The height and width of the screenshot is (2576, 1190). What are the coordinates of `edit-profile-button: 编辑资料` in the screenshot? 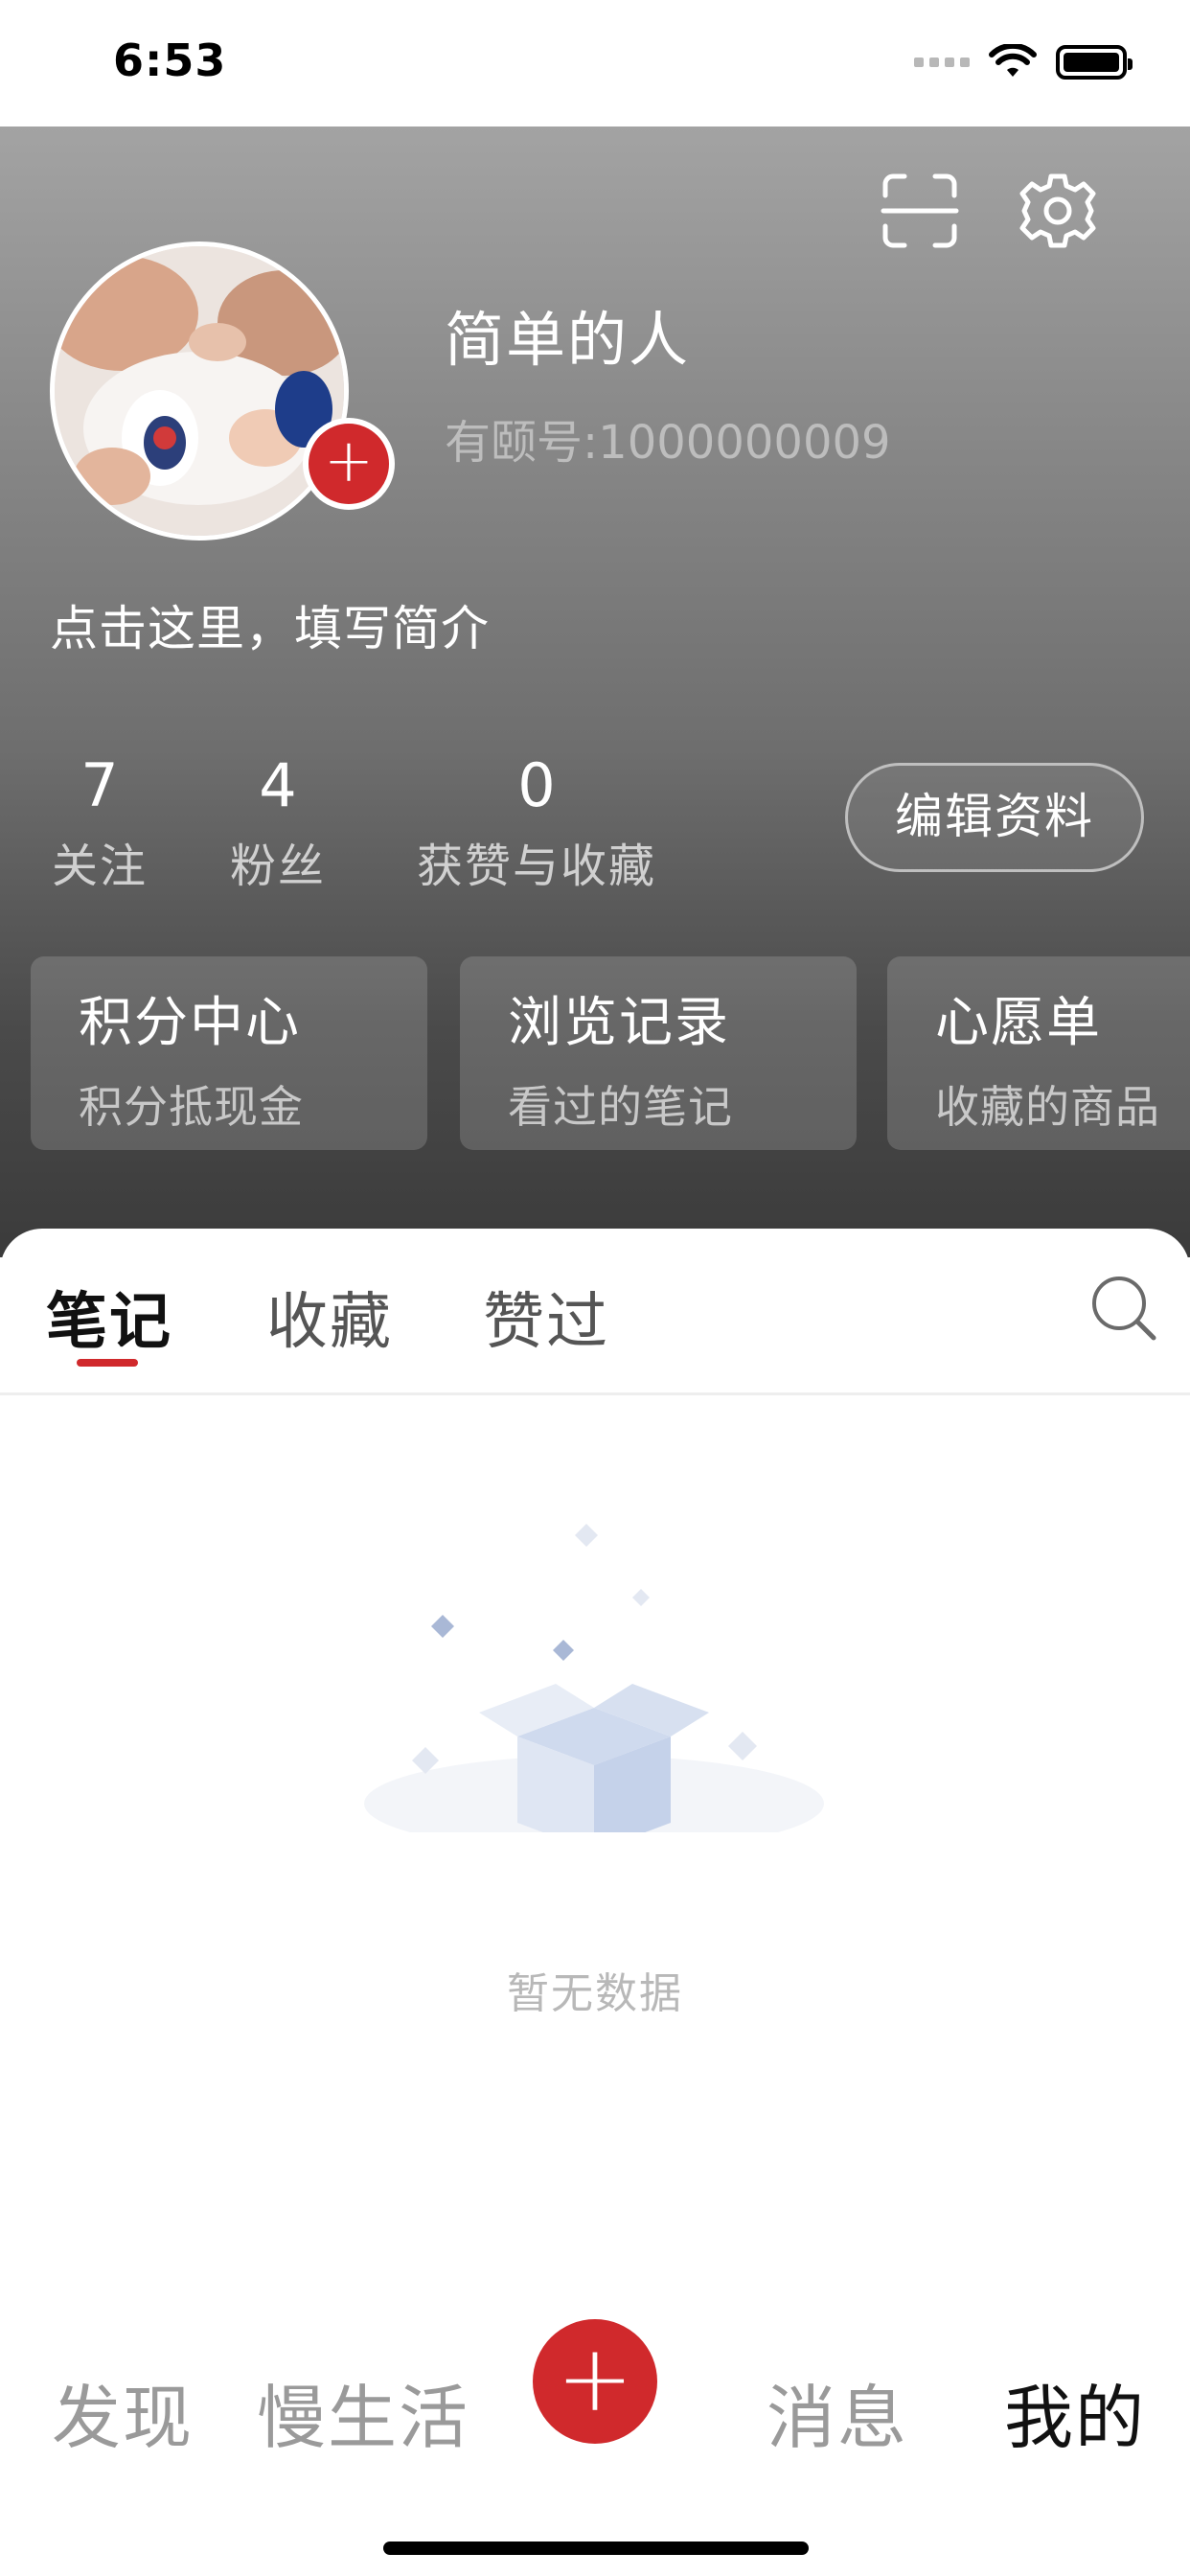 It's located at (995, 817).